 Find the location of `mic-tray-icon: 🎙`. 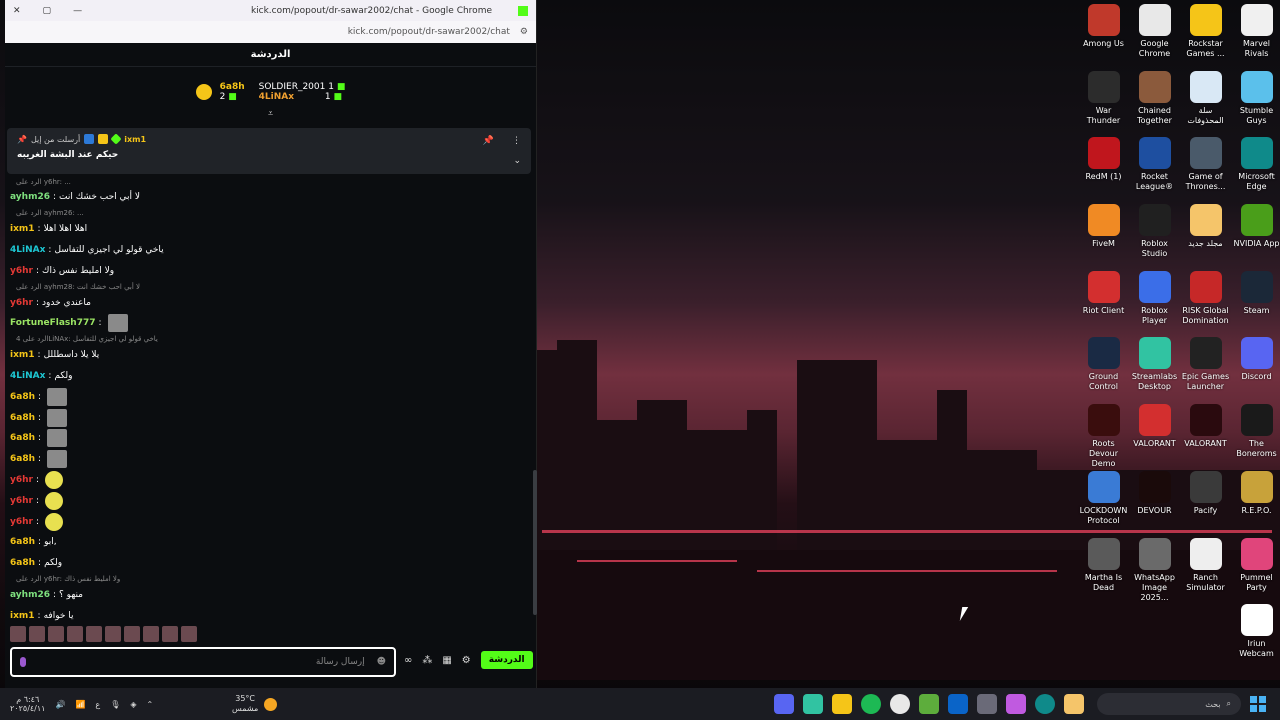

mic-tray-icon: 🎙 is located at coordinates (115, 704).